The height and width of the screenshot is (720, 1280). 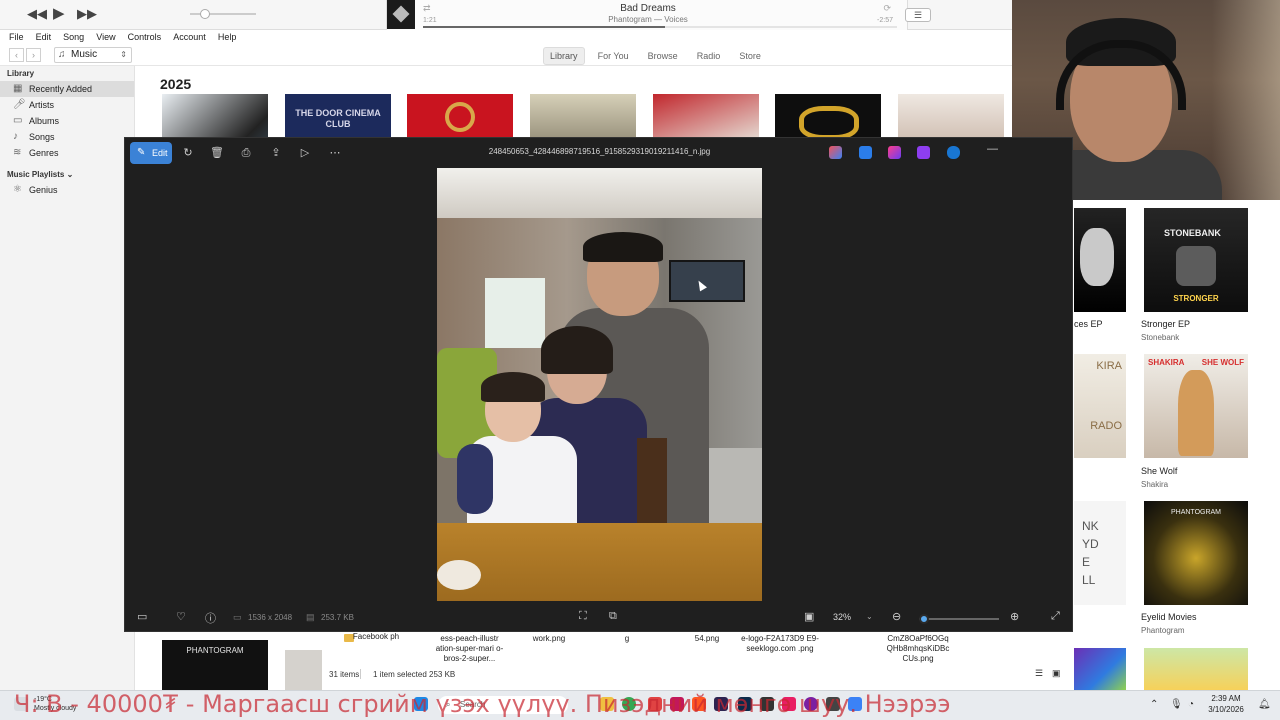 What do you see at coordinates (67, 137) in the screenshot?
I see `sidebar-item-songs: ♪ Songs` at bounding box center [67, 137].